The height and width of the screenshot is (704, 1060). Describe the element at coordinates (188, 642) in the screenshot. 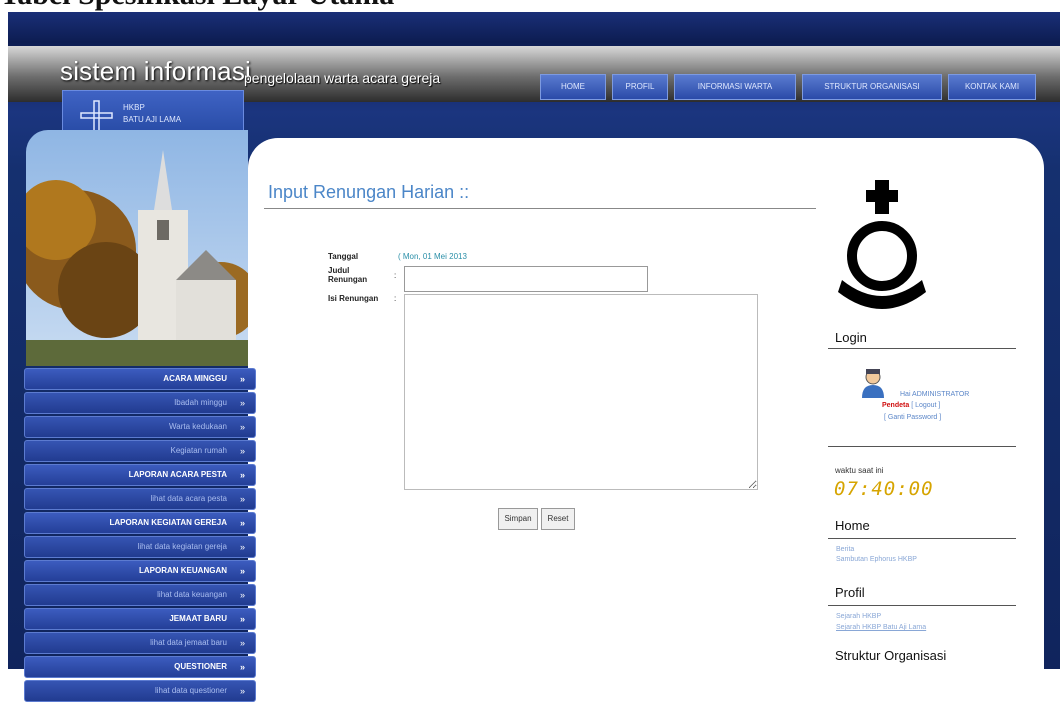

I see `sidebar-item-label: lihat data jemaat baru` at that location.